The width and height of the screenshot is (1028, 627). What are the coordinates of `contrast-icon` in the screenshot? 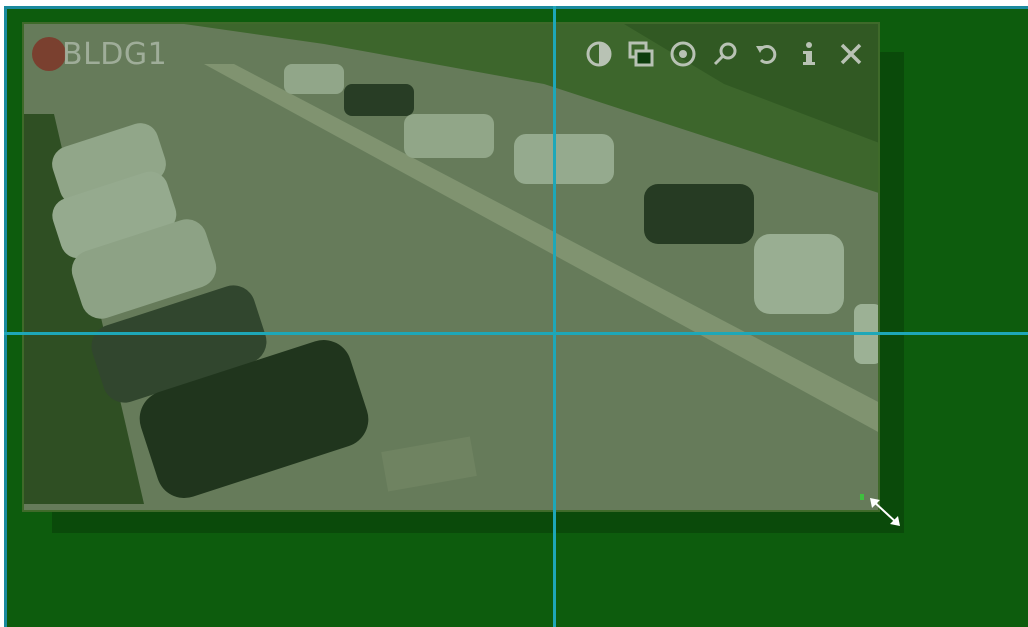 It's located at (599, 54).